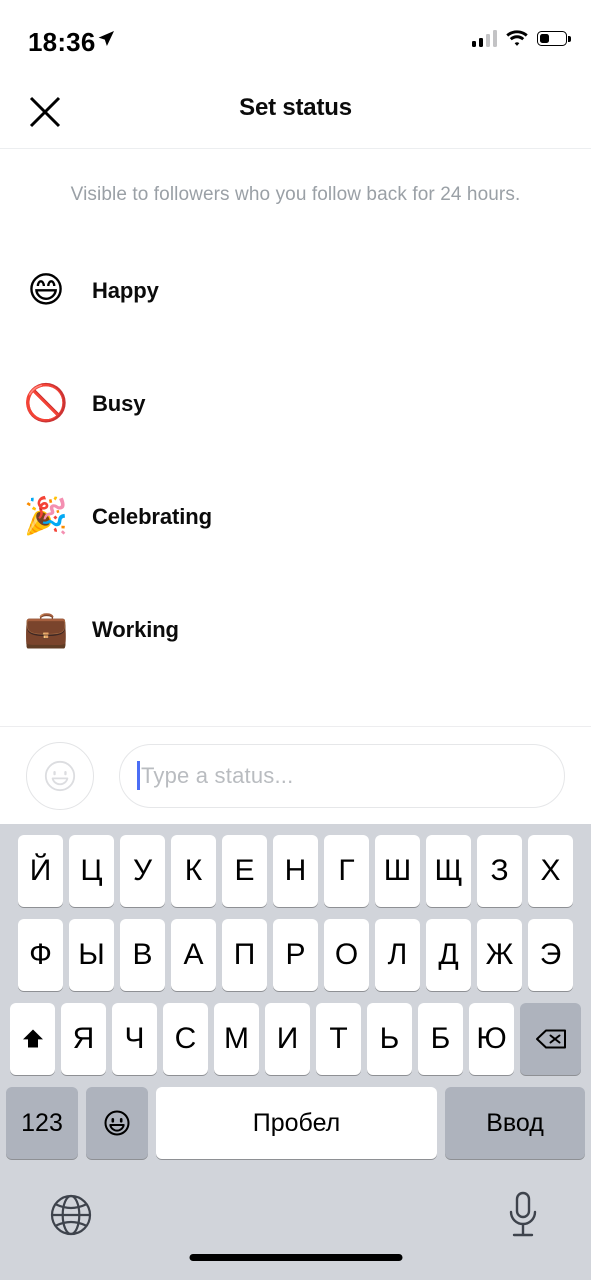  What do you see at coordinates (91, 871) in the screenshot?
I see `key-letter: Ц` at bounding box center [91, 871].